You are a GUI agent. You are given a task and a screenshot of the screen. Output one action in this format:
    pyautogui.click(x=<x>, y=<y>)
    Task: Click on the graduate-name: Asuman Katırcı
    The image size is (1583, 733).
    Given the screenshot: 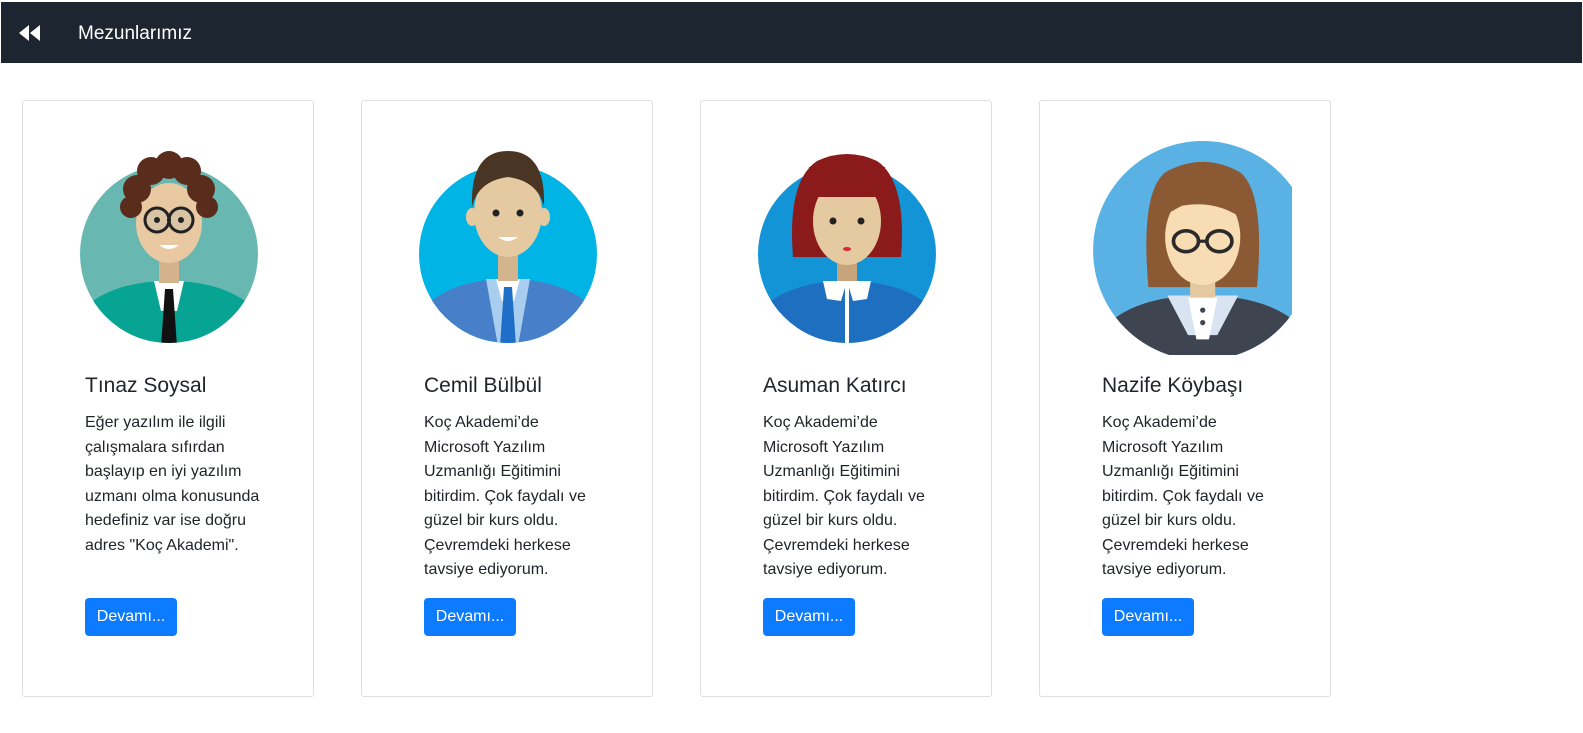 What is the action you would take?
    pyautogui.click(x=835, y=385)
    